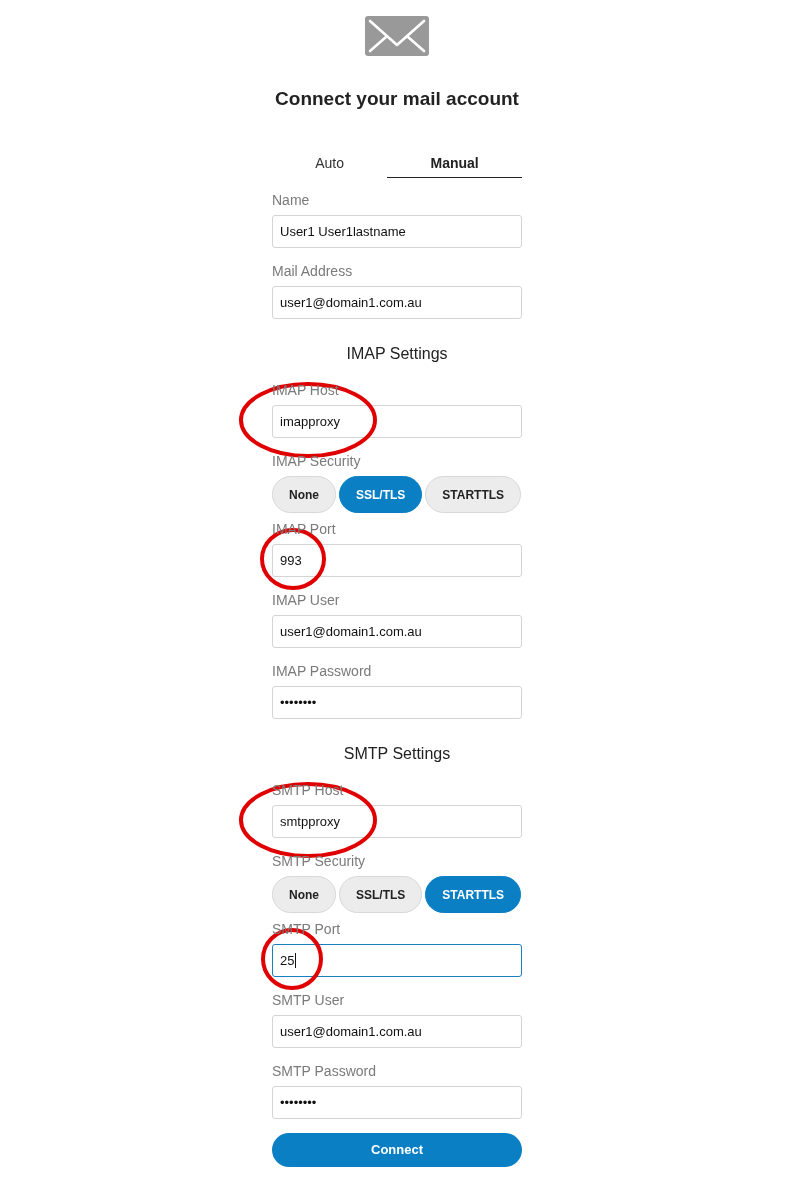  What do you see at coordinates (397, 560) in the screenshot?
I see `text-field: 993` at bounding box center [397, 560].